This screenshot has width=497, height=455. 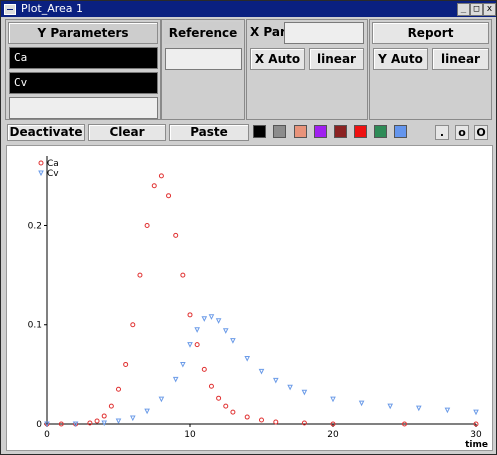 I want to click on clear-button: Clear, so click(x=127, y=132).